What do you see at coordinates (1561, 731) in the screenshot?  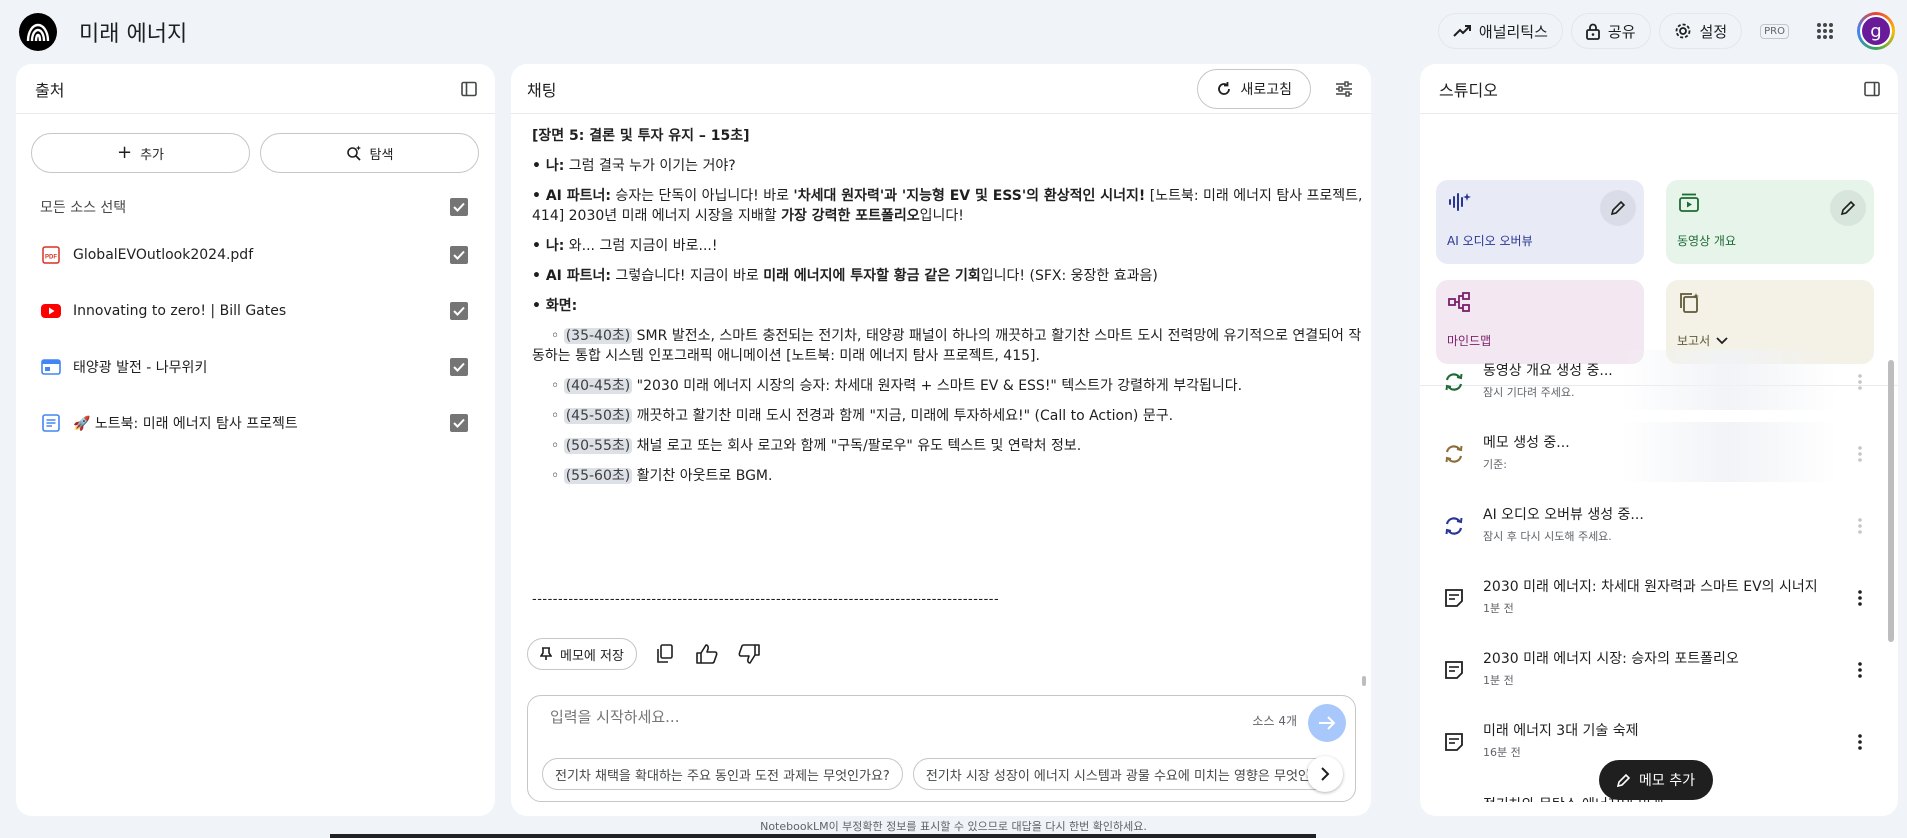 I see `studio-item-title: 미래 에너지 3대 기술 숙제` at bounding box center [1561, 731].